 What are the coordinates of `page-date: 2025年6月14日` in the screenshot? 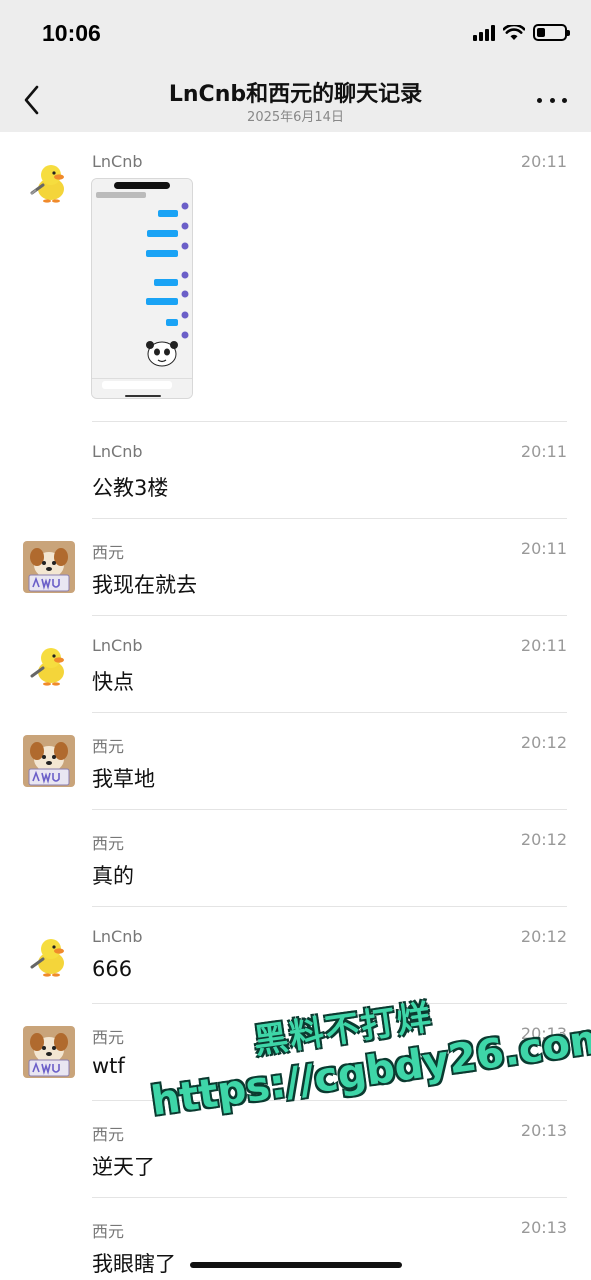 It's located at (295, 117).